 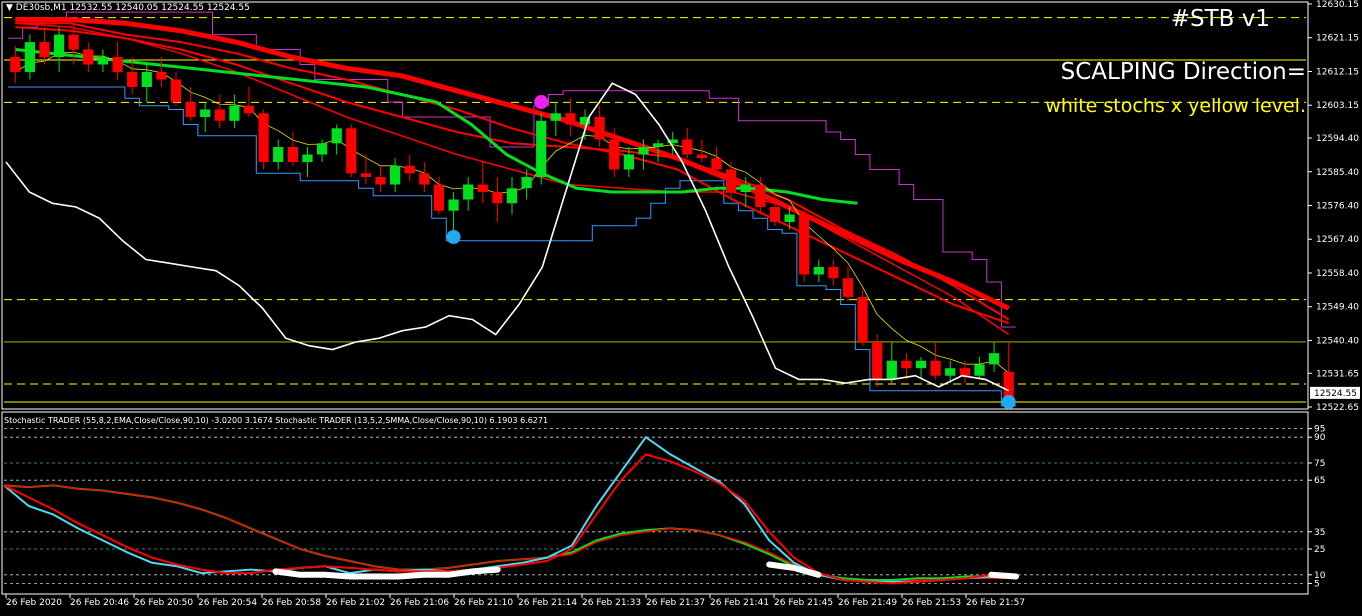 I want to click on strategy-line1: SCALPING Direction=, so click(x=1183, y=72).